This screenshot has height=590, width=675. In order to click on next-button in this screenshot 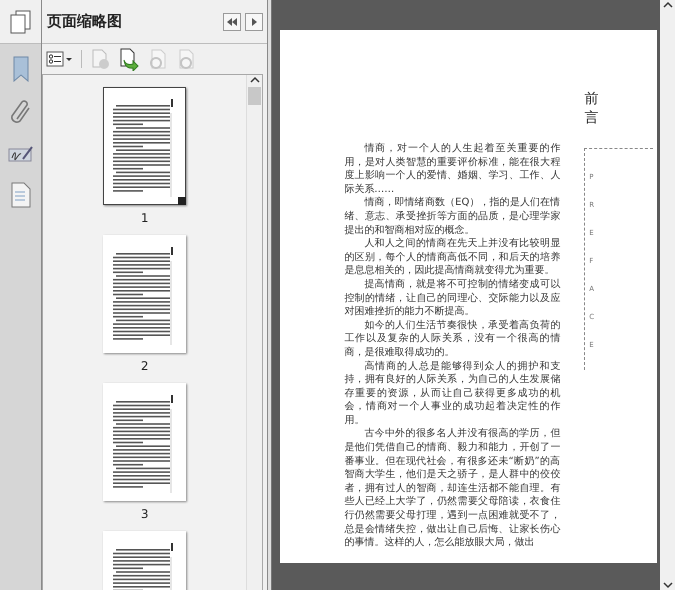, I will do `click(254, 21)`.